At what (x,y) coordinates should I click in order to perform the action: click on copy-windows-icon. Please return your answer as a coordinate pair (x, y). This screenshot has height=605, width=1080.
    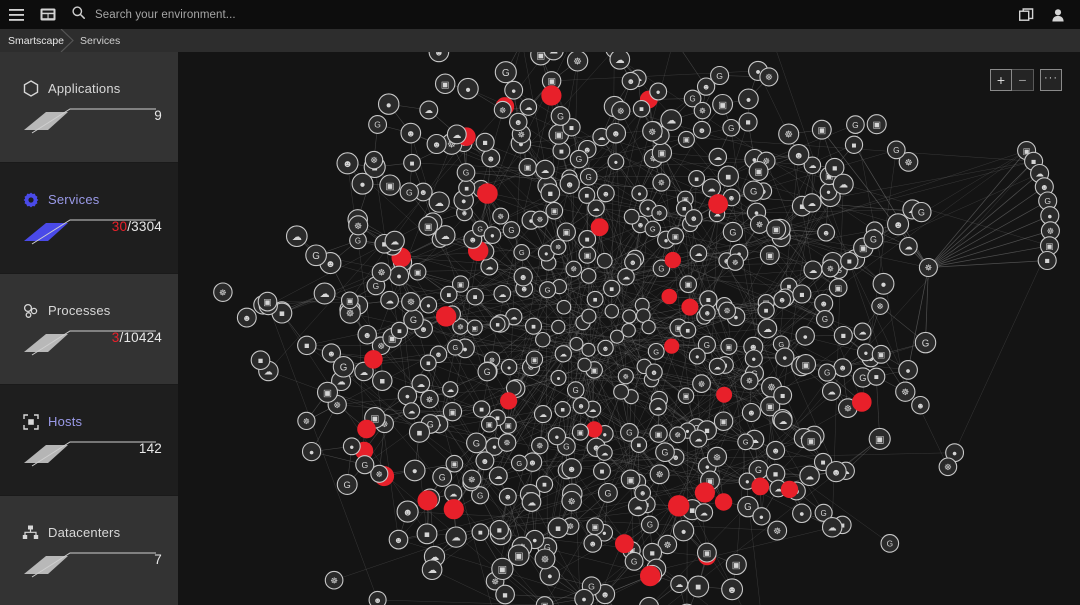
    Looking at the image, I should click on (1026, 14).